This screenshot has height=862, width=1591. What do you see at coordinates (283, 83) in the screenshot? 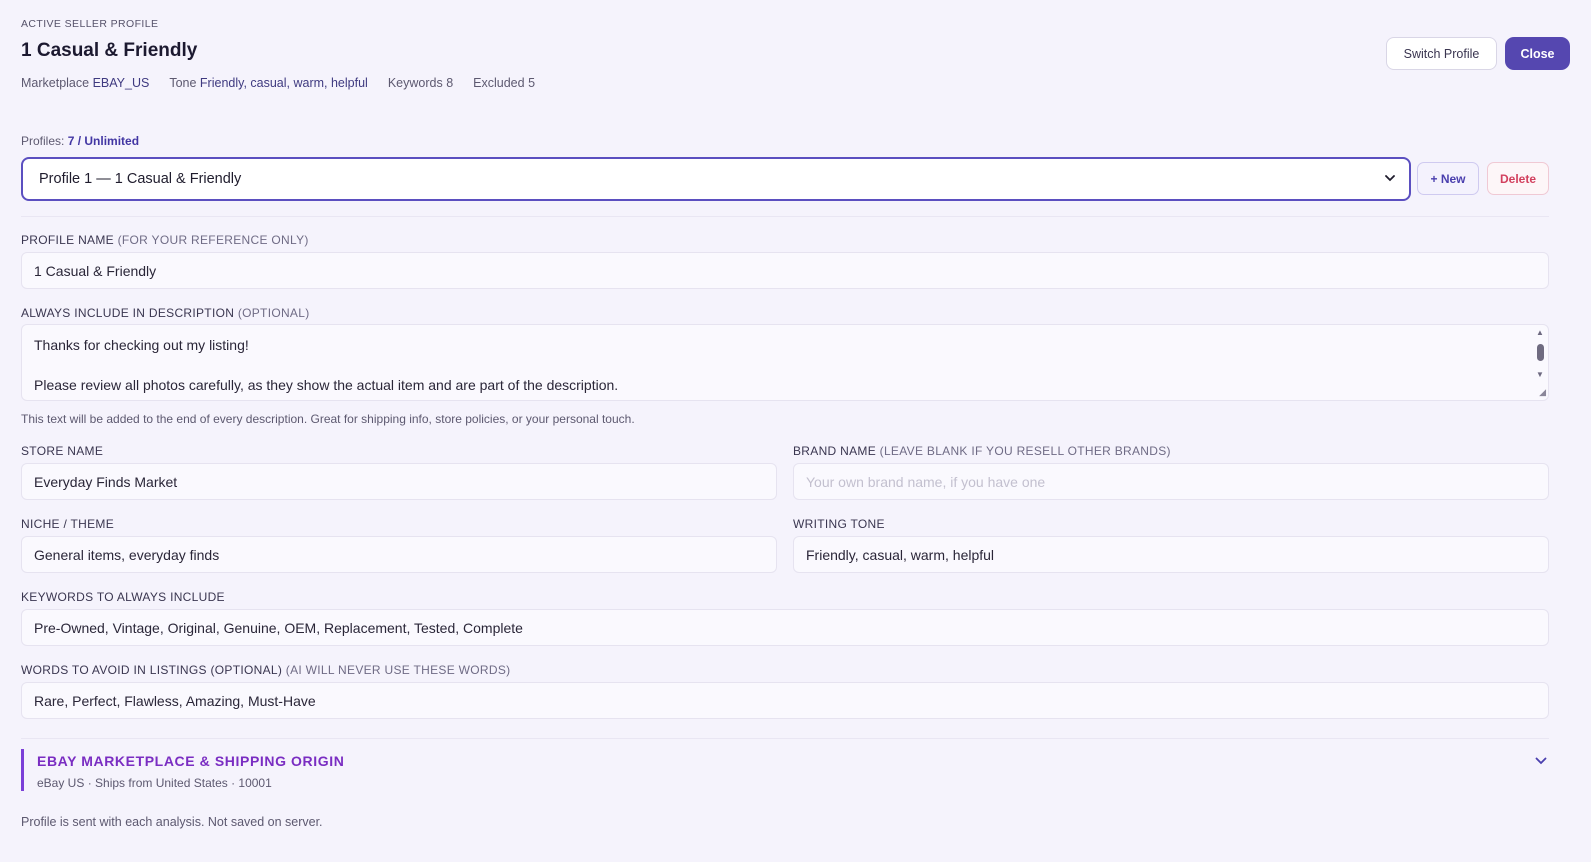
I see `meta-tone-value: Friendly, casual, warm, helpful` at bounding box center [283, 83].